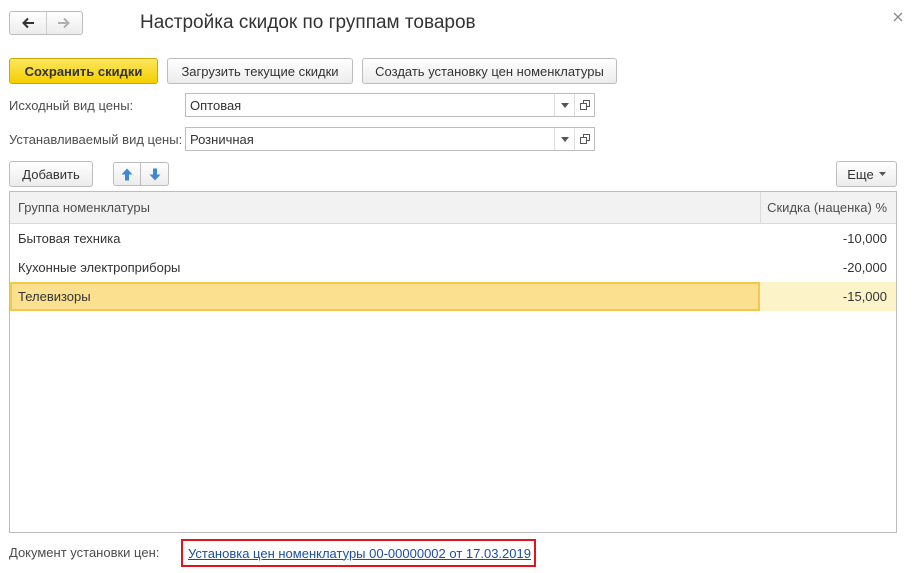 The height and width of the screenshot is (573, 913). I want to click on target-price-open-button, so click(584, 139).